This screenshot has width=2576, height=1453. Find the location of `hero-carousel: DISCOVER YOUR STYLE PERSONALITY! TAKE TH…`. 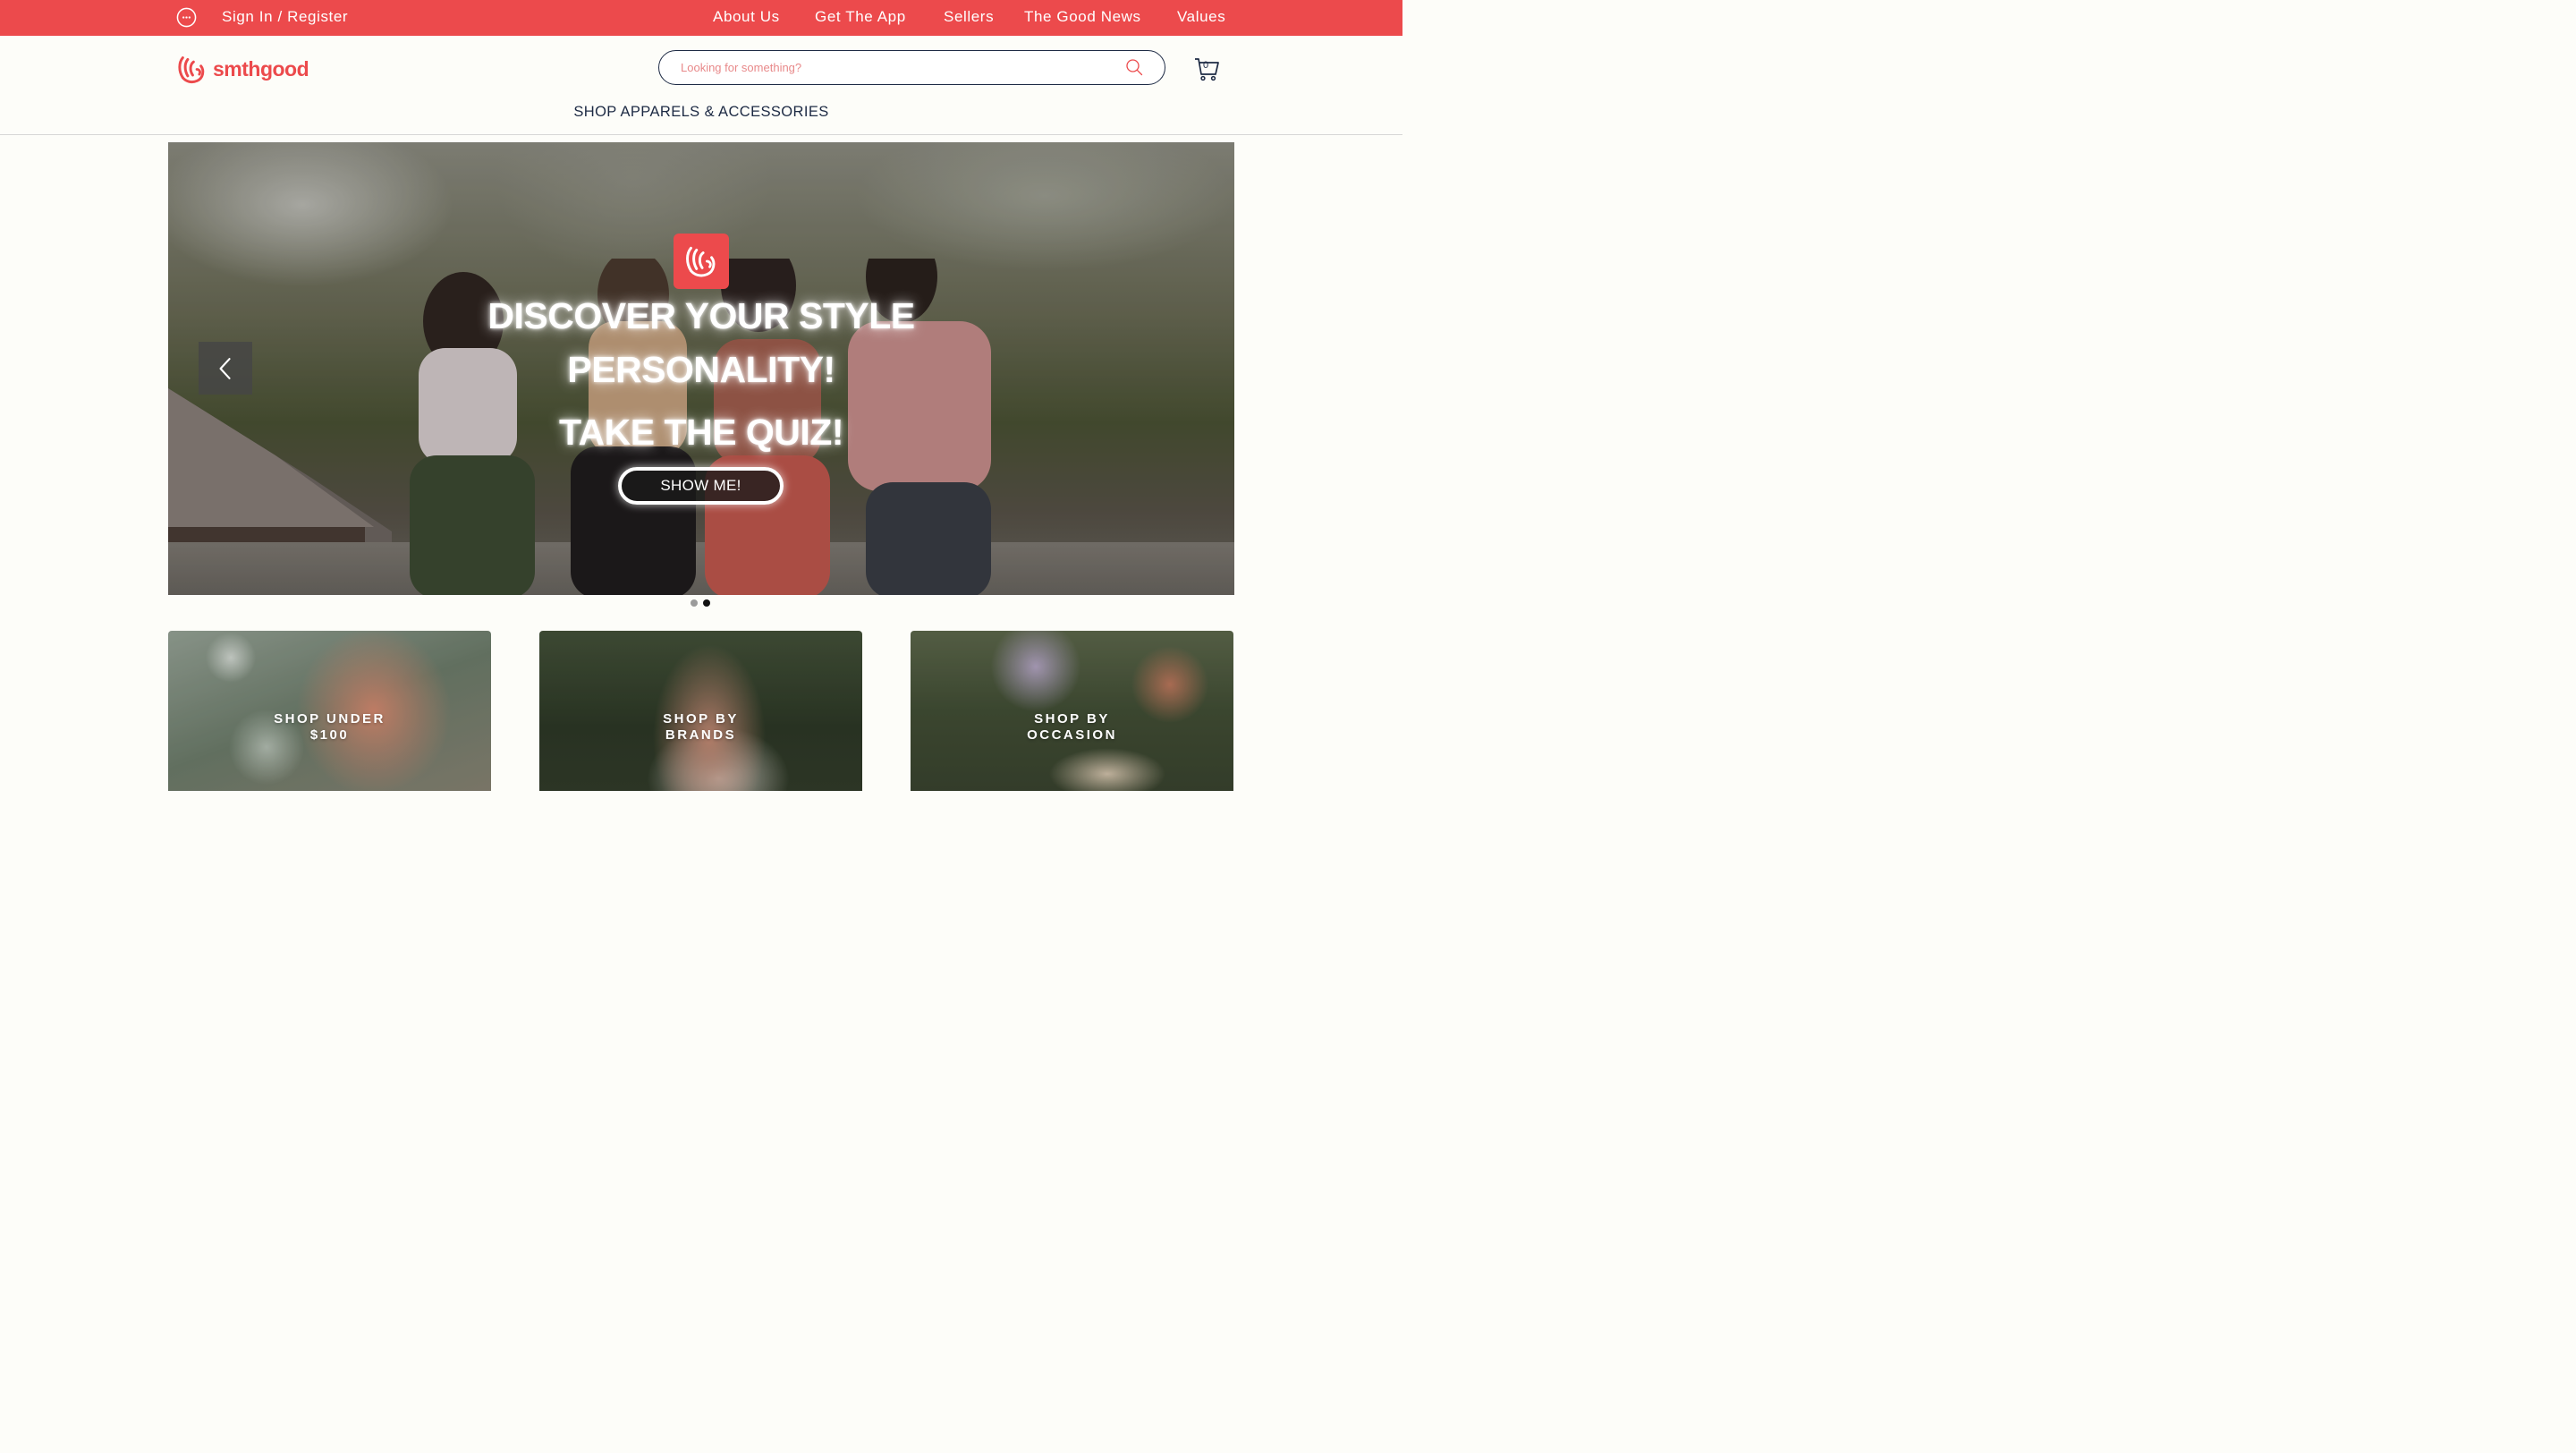

hero-carousel: DISCOVER YOUR STYLE PERSONALITY! TAKE TH… is located at coordinates (701, 368).